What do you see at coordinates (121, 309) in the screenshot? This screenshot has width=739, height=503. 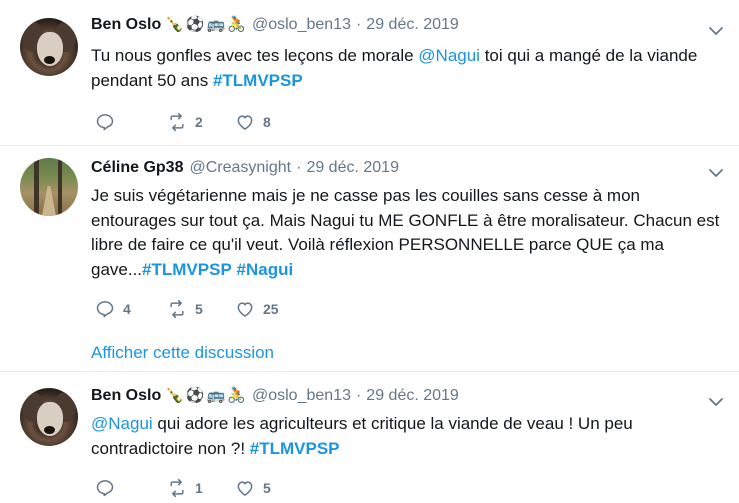 I see `reply-button: 4` at bounding box center [121, 309].